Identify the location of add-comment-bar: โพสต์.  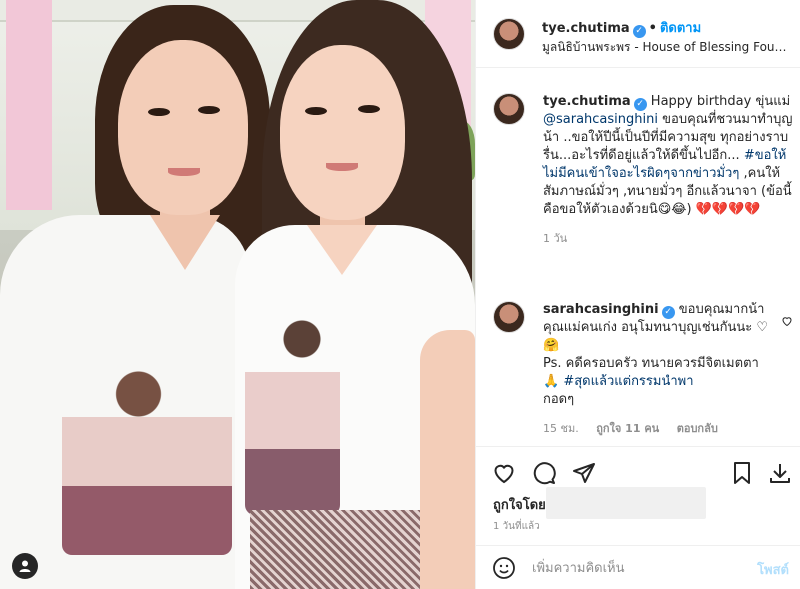
(638, 567).